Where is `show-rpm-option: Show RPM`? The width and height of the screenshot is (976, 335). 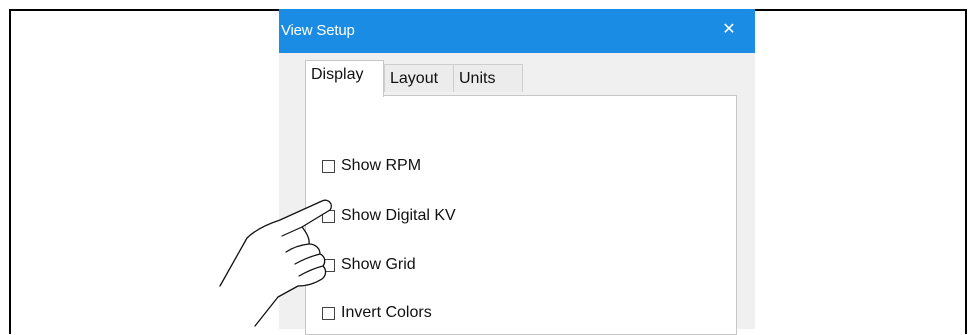
show-rpm-option: Show RPM is located at coordinates (371, 166).